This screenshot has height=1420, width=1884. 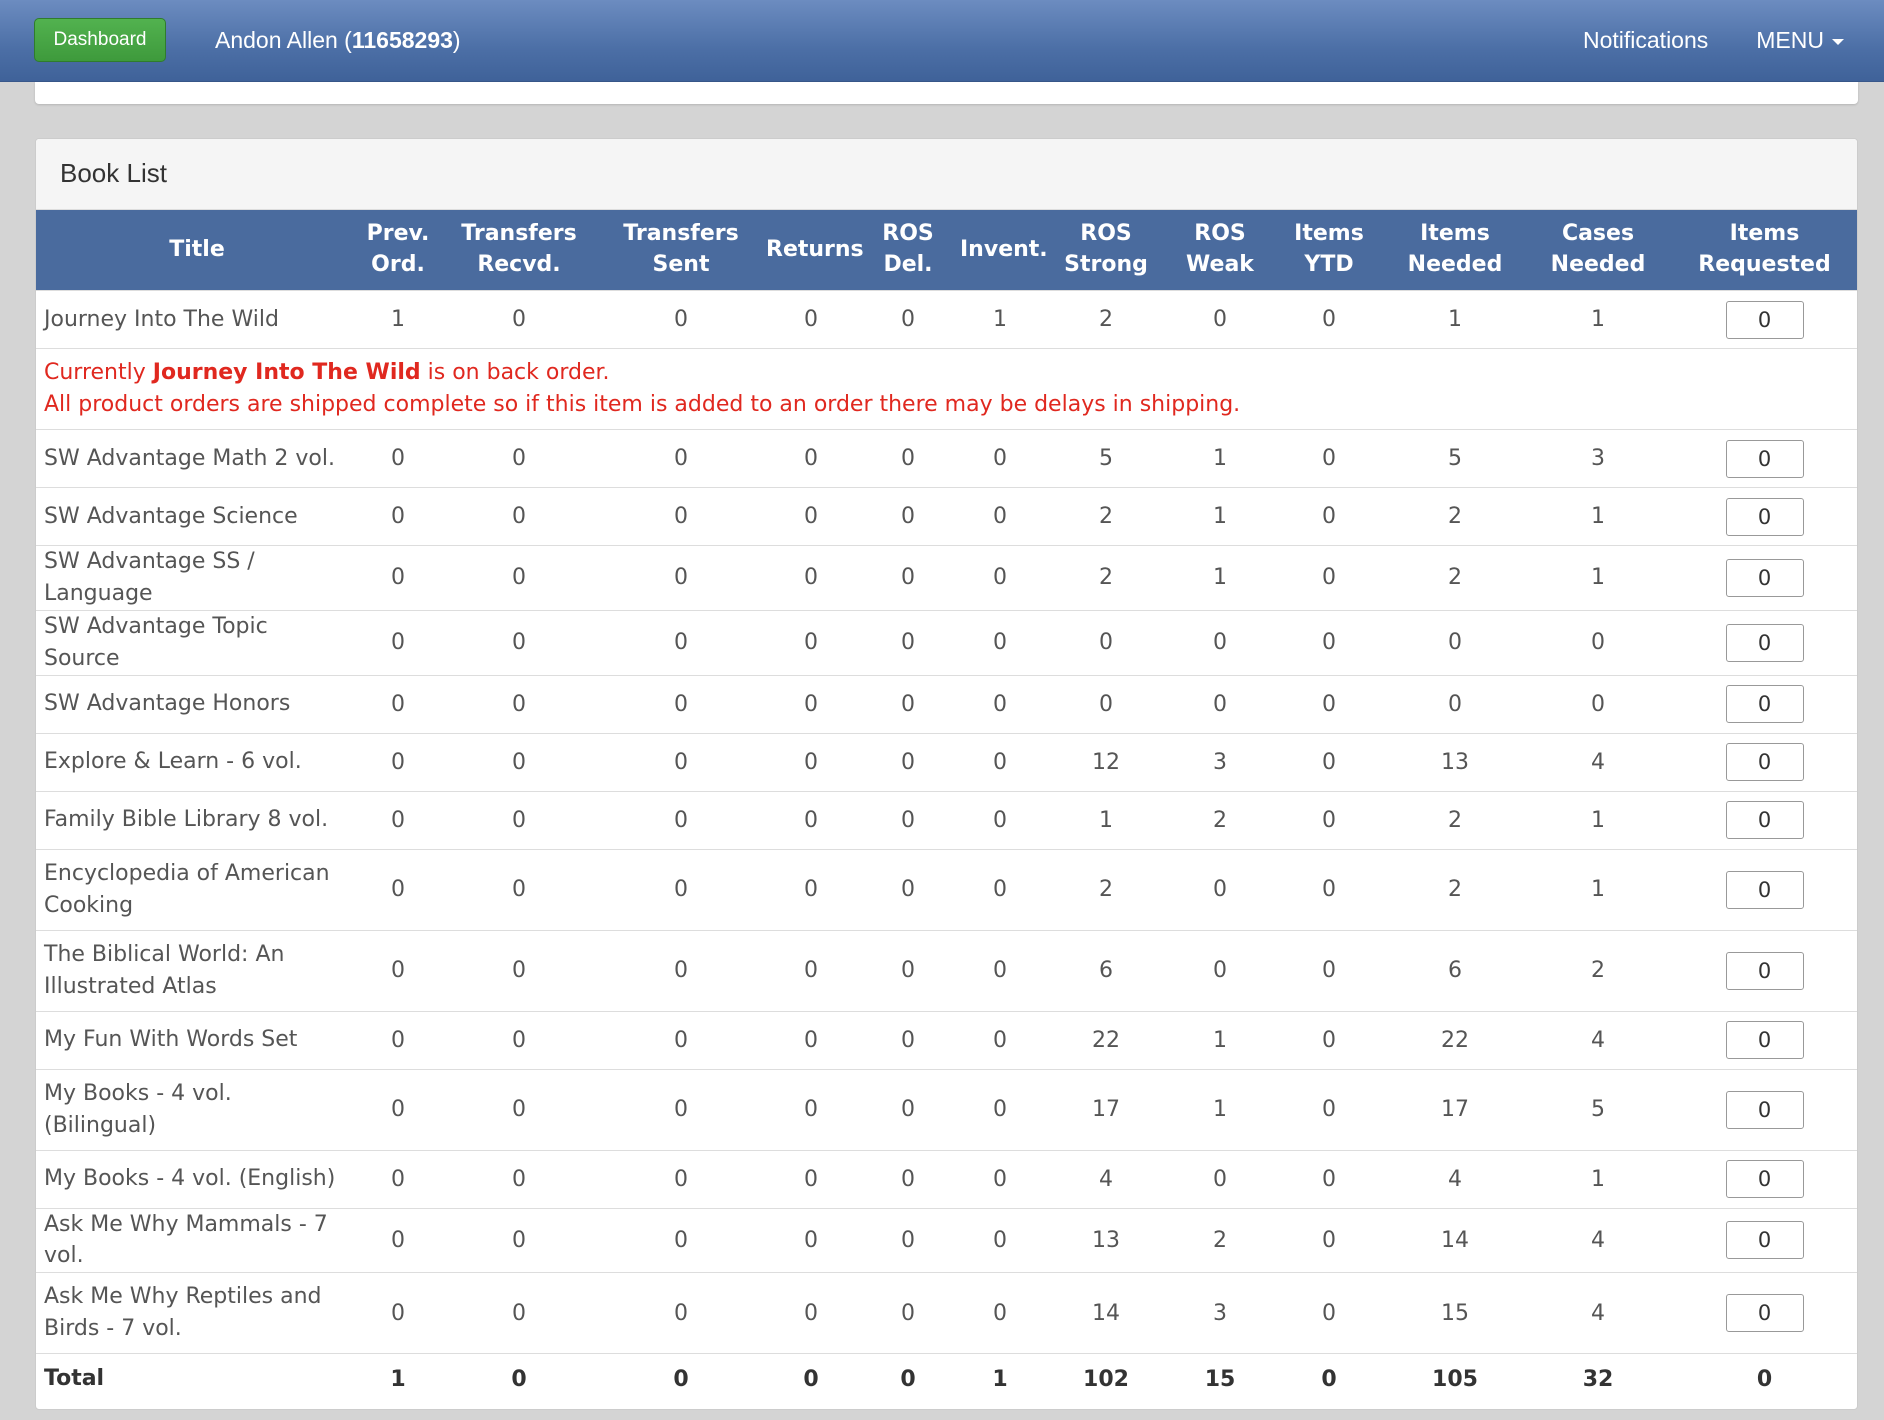 What do you see at coordinates (100, 40) in the screenshot?
I see `dashboard-button: Dashboard` at bounding box center [100, 40].